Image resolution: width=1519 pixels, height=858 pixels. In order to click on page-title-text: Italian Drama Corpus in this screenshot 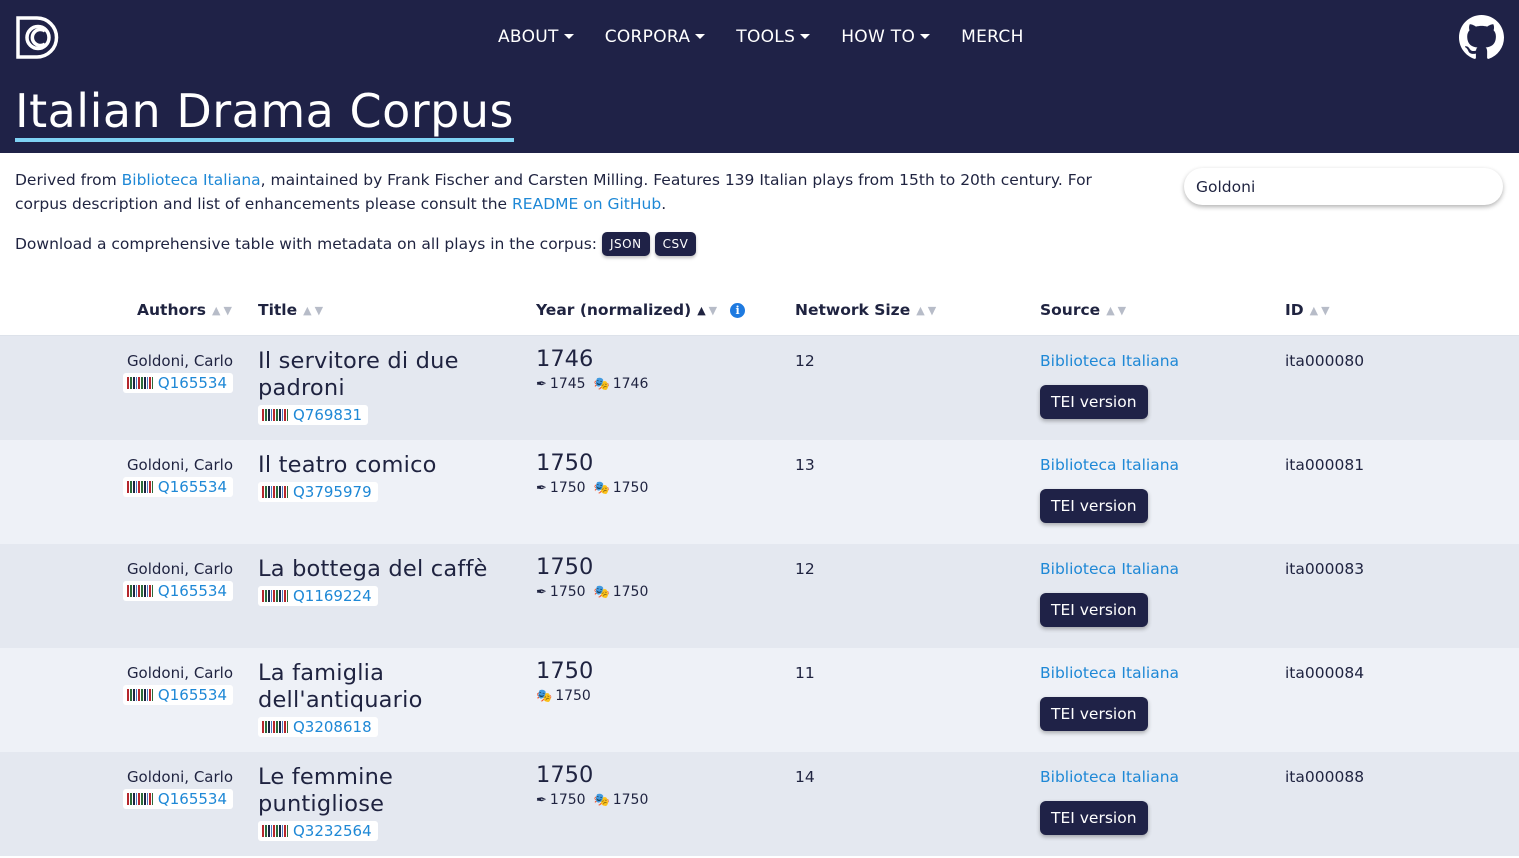, I will do `click(264, 113)`.